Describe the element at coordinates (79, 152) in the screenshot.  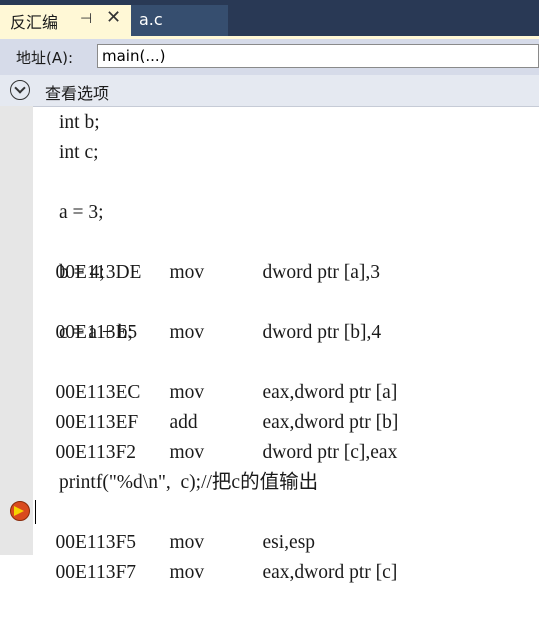
I see `source-line: int c;` at that location.